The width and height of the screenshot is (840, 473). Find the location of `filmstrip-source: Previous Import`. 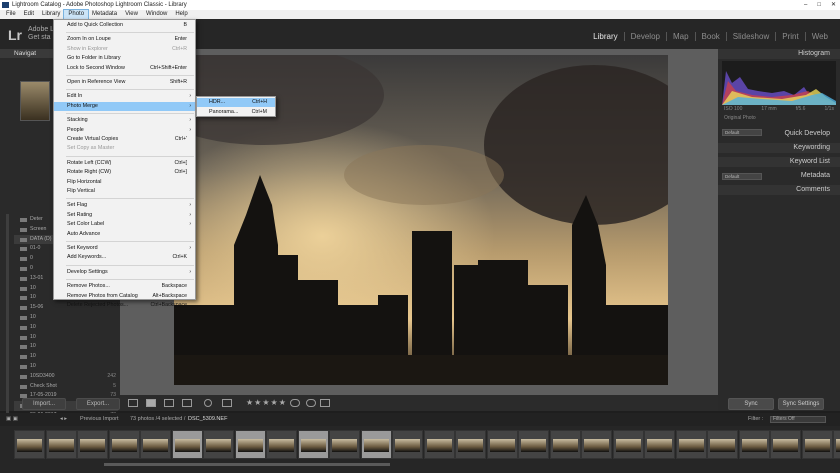

filmstrip-source: Previous Import is located at coordinates (99, 419).